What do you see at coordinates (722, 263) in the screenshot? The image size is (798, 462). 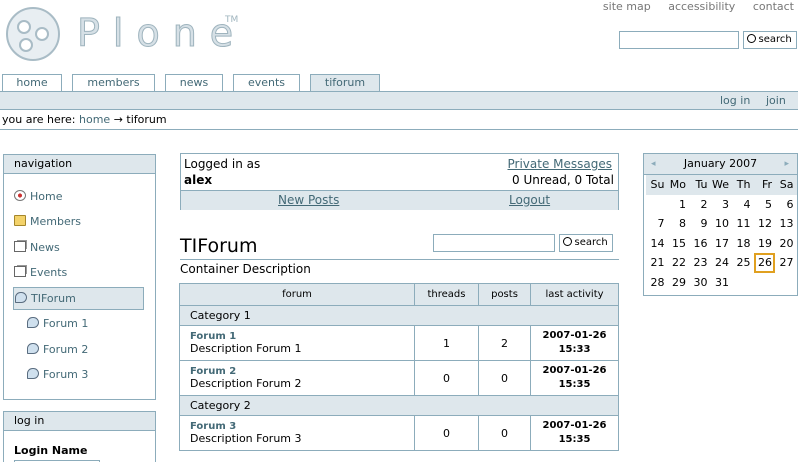 I see `calendar-day: 24` at bounding box center [722, 263].